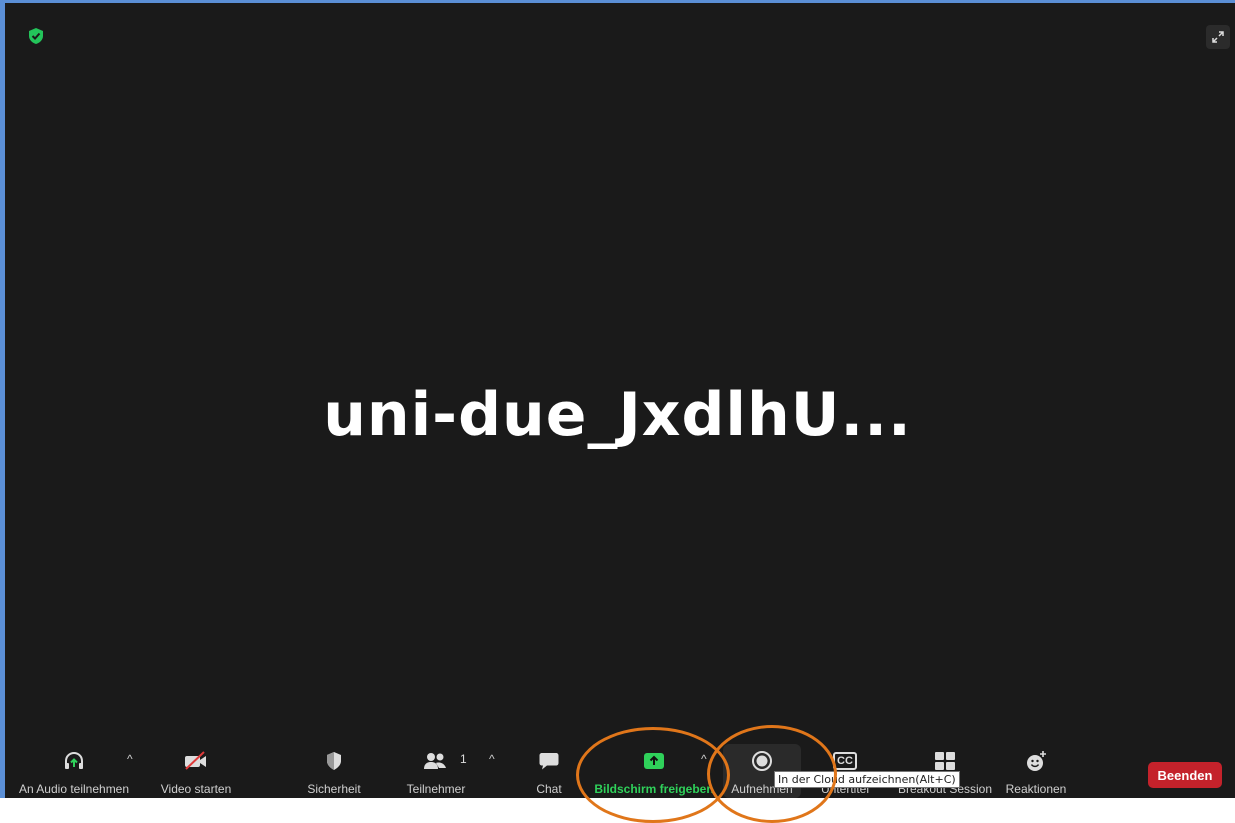 The width and height of the screenshot is (1235, 823). Describe the element at coordinates (704, 759) in the screenshot. I see `share-options-caret: ^` at that location.